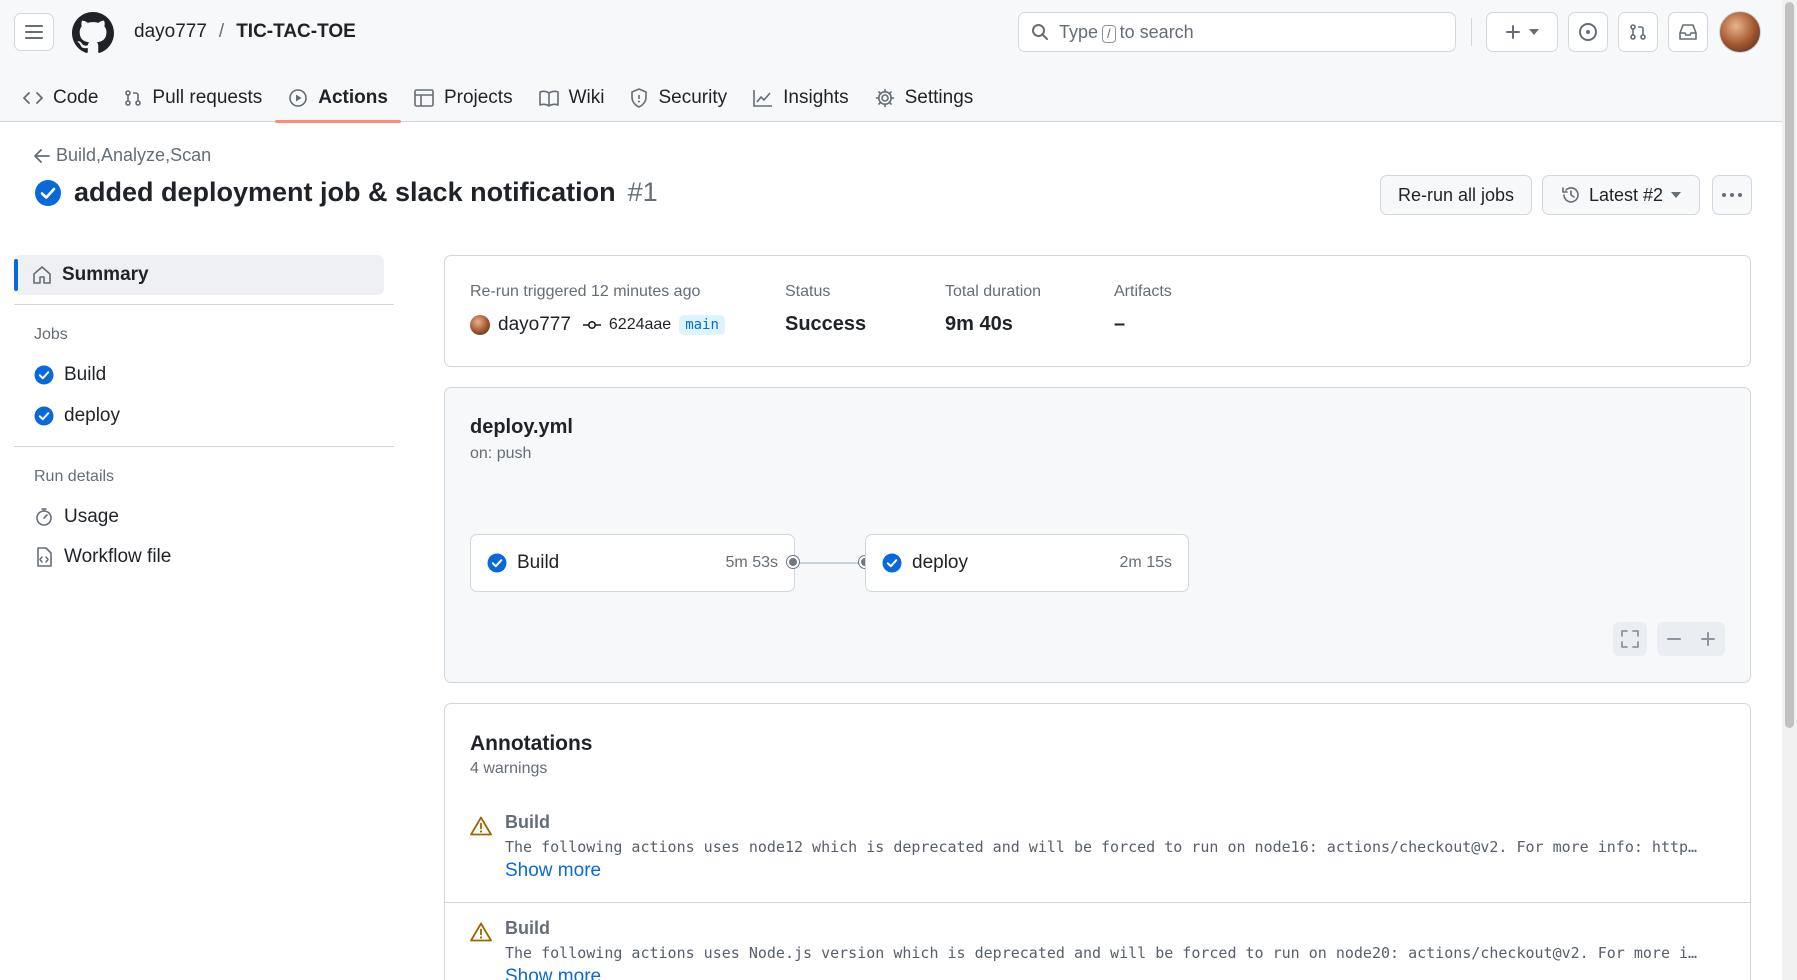 The image size is (1797, 980). Describe the element at coordinates (1027, 563) in the screenshot. I see `job-node-deploy: deploy 2m 15s` at that location.